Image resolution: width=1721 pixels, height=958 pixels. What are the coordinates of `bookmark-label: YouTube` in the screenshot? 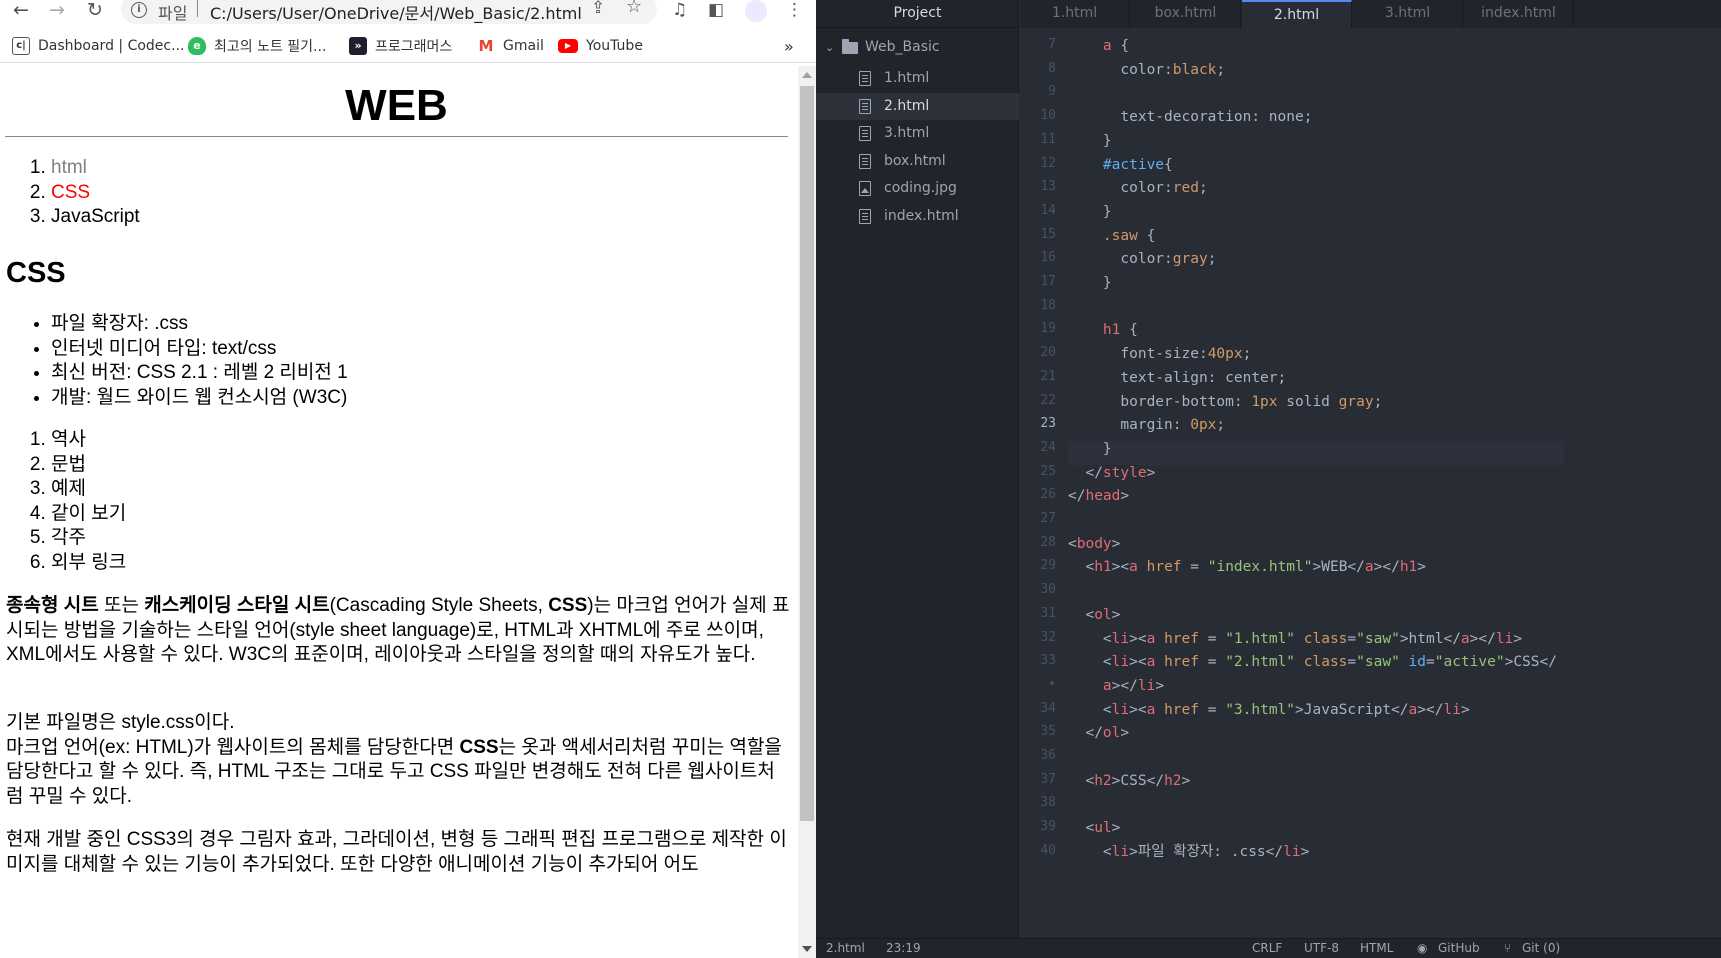 It's located at (614, 46).